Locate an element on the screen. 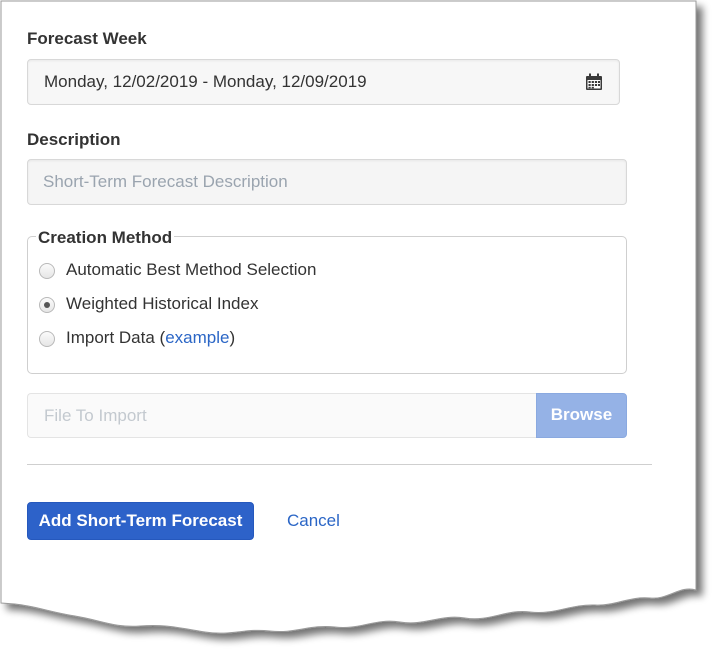  creation-method-legend: Creation Method is located at coordinates (105, 238).